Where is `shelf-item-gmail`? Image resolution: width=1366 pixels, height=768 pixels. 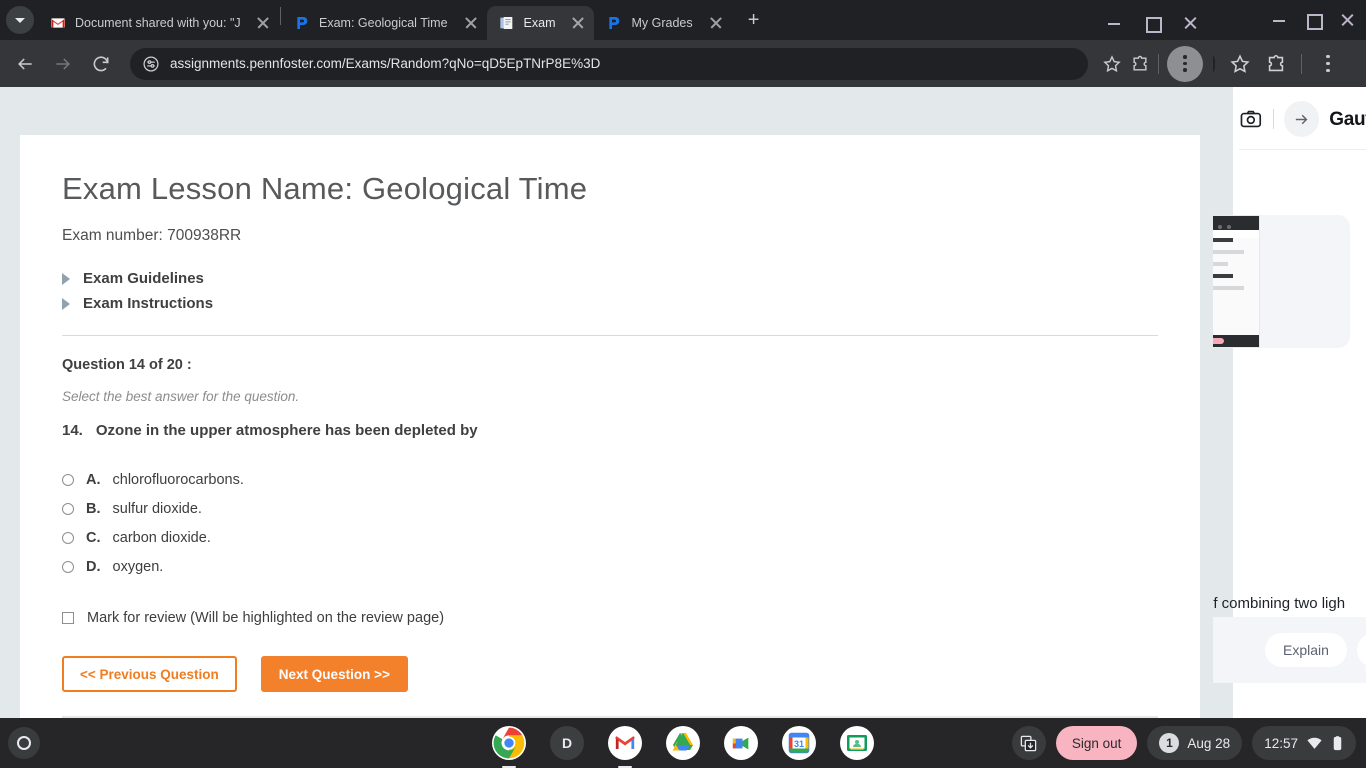
shelf-item-gmail is located at coordinates (625, 747).